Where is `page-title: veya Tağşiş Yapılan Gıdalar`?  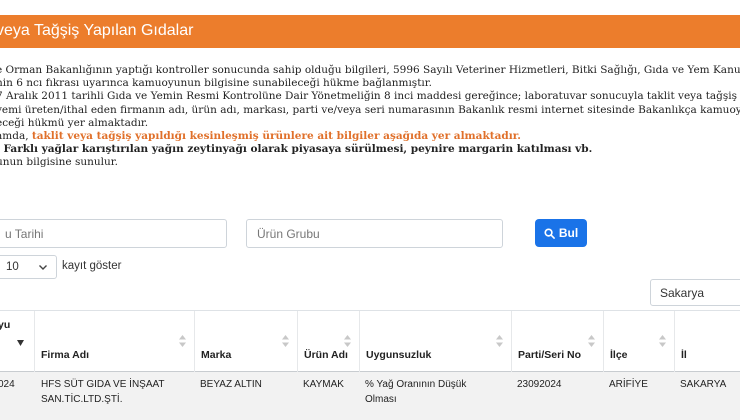 page-title: veya Tağşiş Yapılan Gıdalar is located at coordinates (97, 30).